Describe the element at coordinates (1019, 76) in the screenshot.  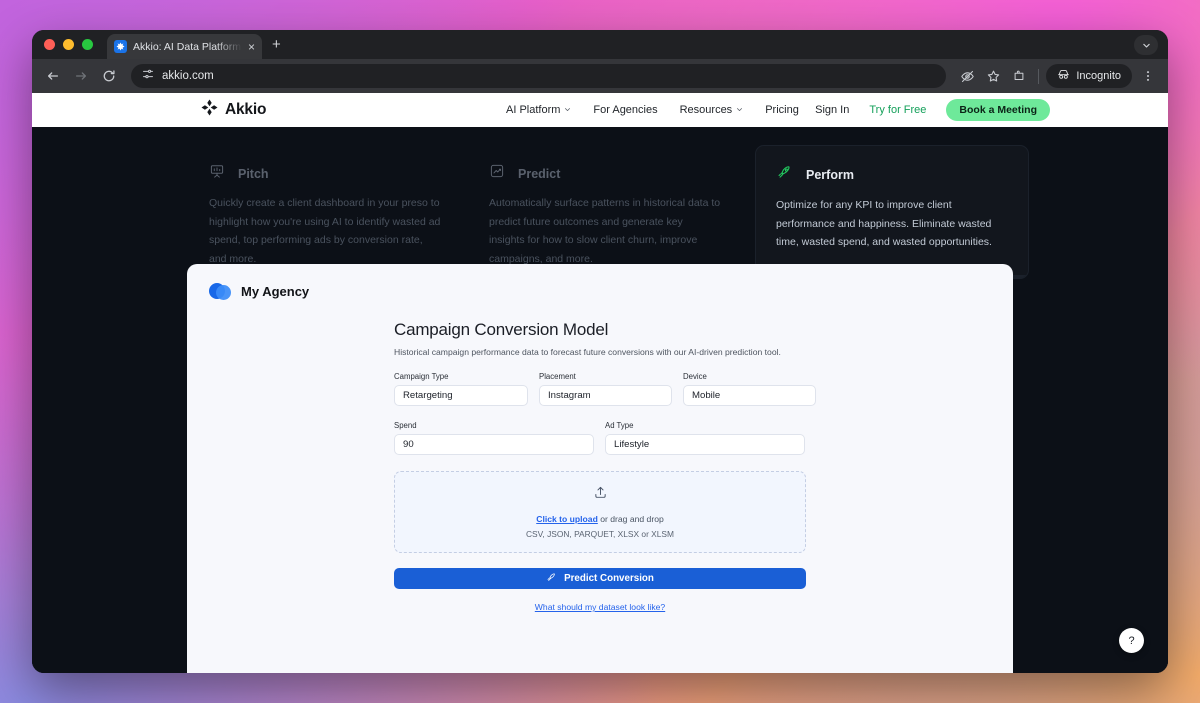
I see `extensions-icon` at that location.